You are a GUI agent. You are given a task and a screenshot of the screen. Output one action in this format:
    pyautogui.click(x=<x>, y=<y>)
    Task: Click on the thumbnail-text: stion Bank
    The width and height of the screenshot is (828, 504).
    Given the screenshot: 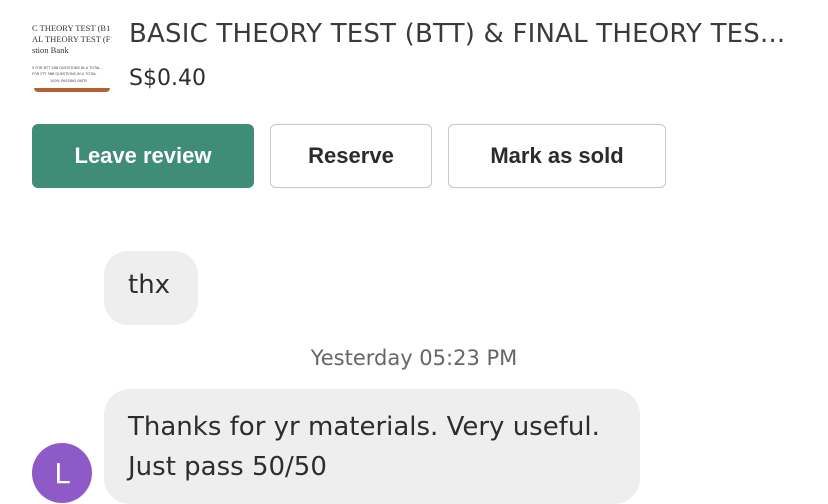 What is the action you would take?
    pyautogui.click(x=50, y=50)
    